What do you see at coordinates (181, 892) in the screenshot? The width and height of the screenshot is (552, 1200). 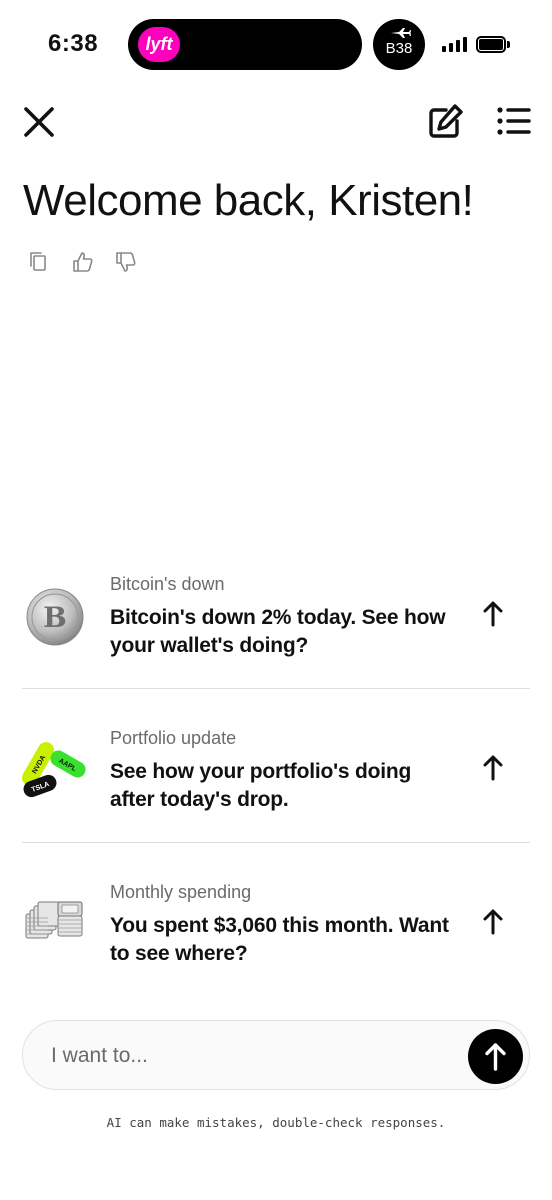 I see `suggestion-title: Monthly spending` at bounding box center [181, 892].